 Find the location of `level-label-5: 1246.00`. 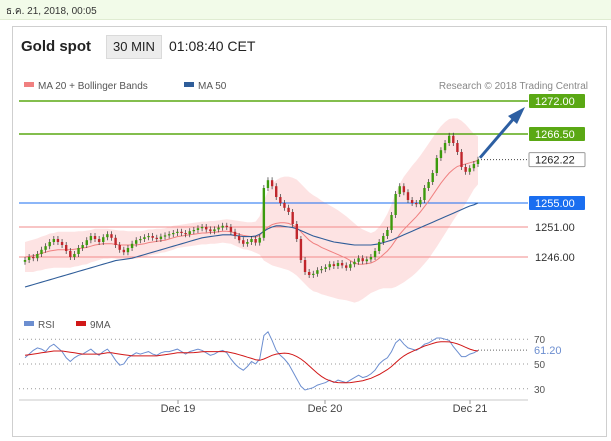

level-label-5: 1246.00 is located at coordinates (555, 258).